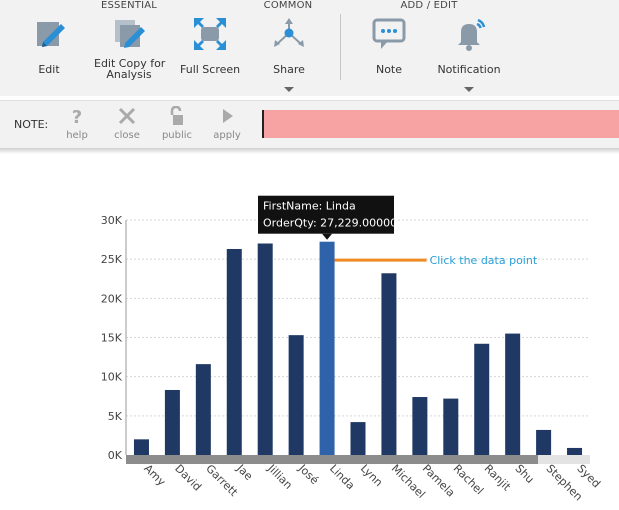 The height and width of the screenshot is (510, 619). I want to click on help-button: ? help, so click(77, 123).